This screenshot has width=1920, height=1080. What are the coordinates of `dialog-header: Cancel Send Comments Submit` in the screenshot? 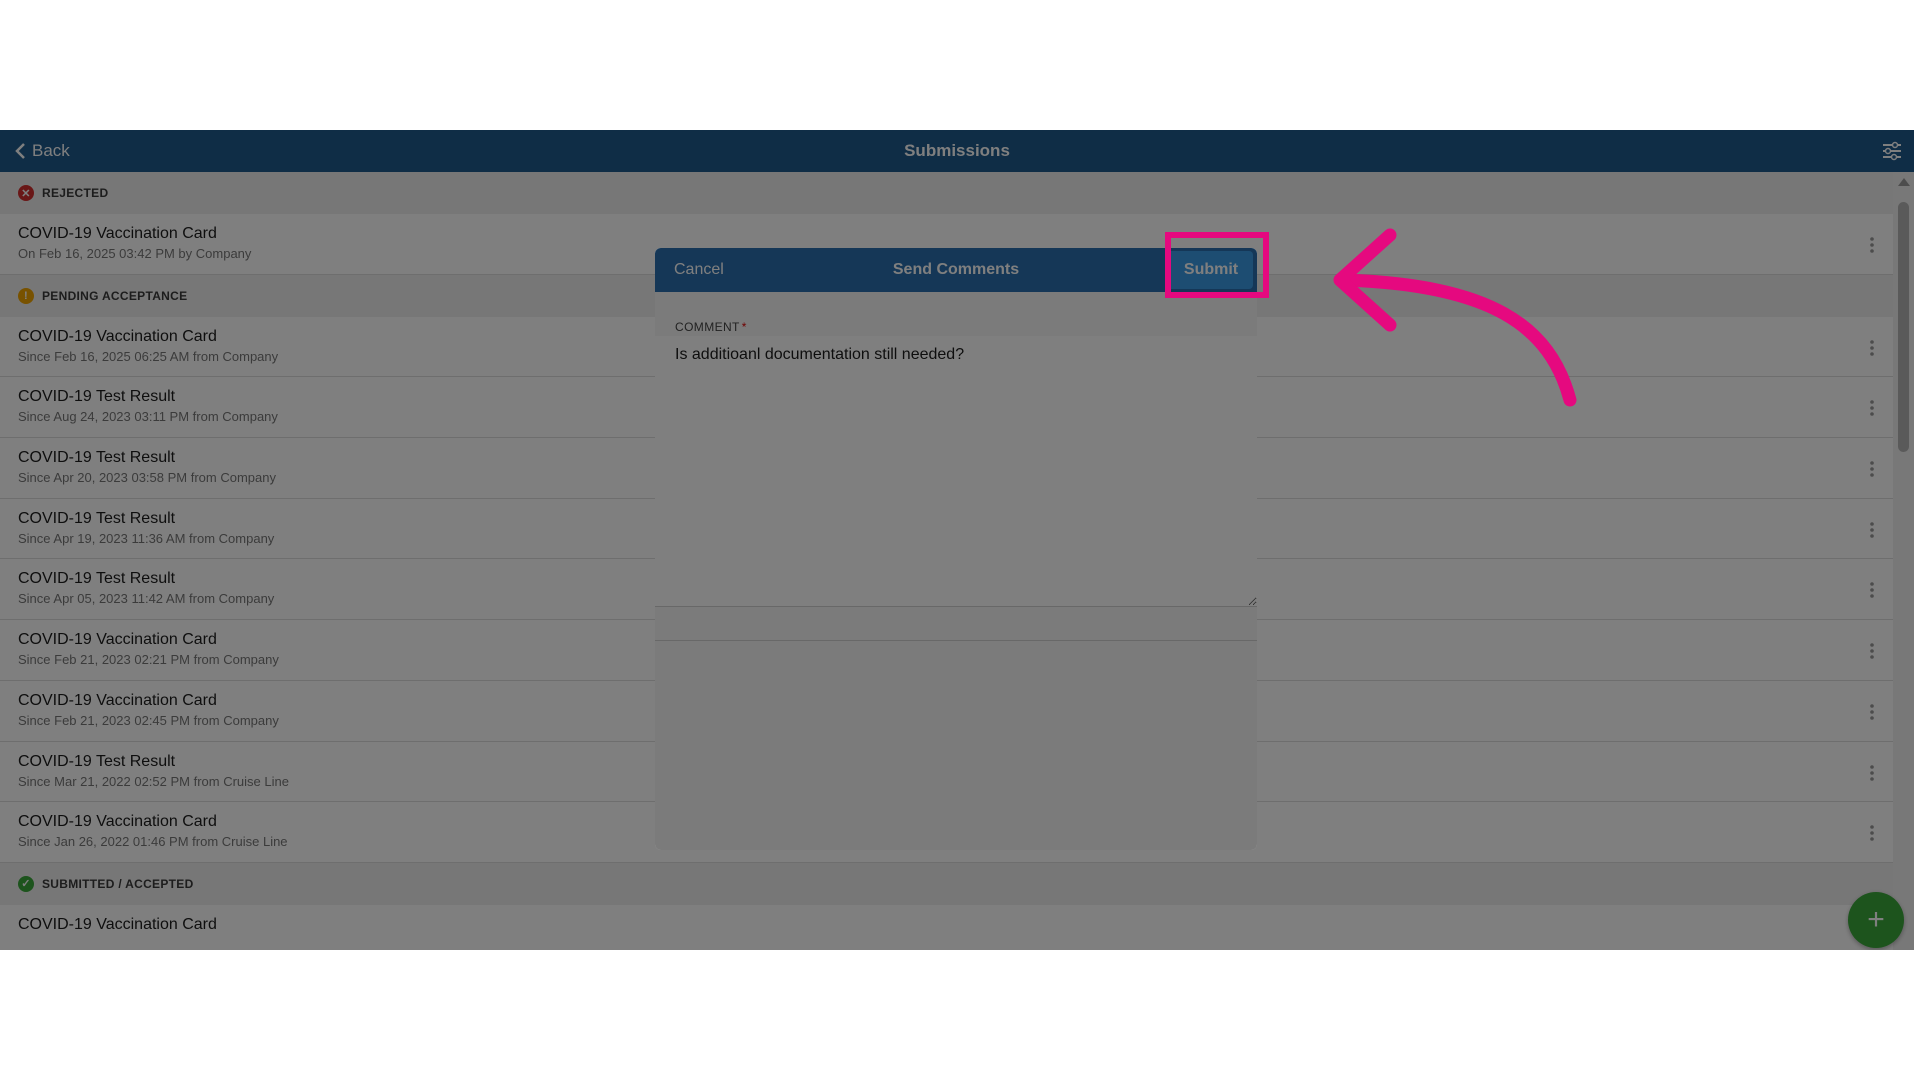 It's located at (956, 270).